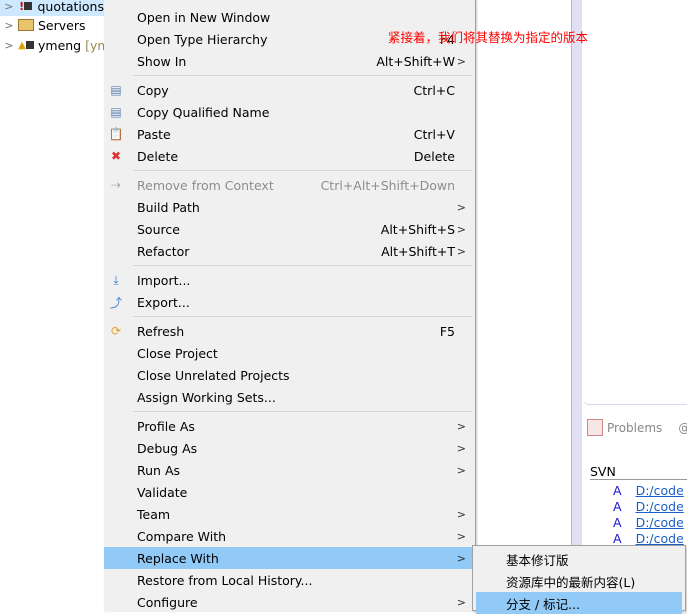 This screenshot has height=614, width=687. Describe the element at coordinates (289, 353) in the screenshot. I see `menu-item-close-project: Close Project` at that location.